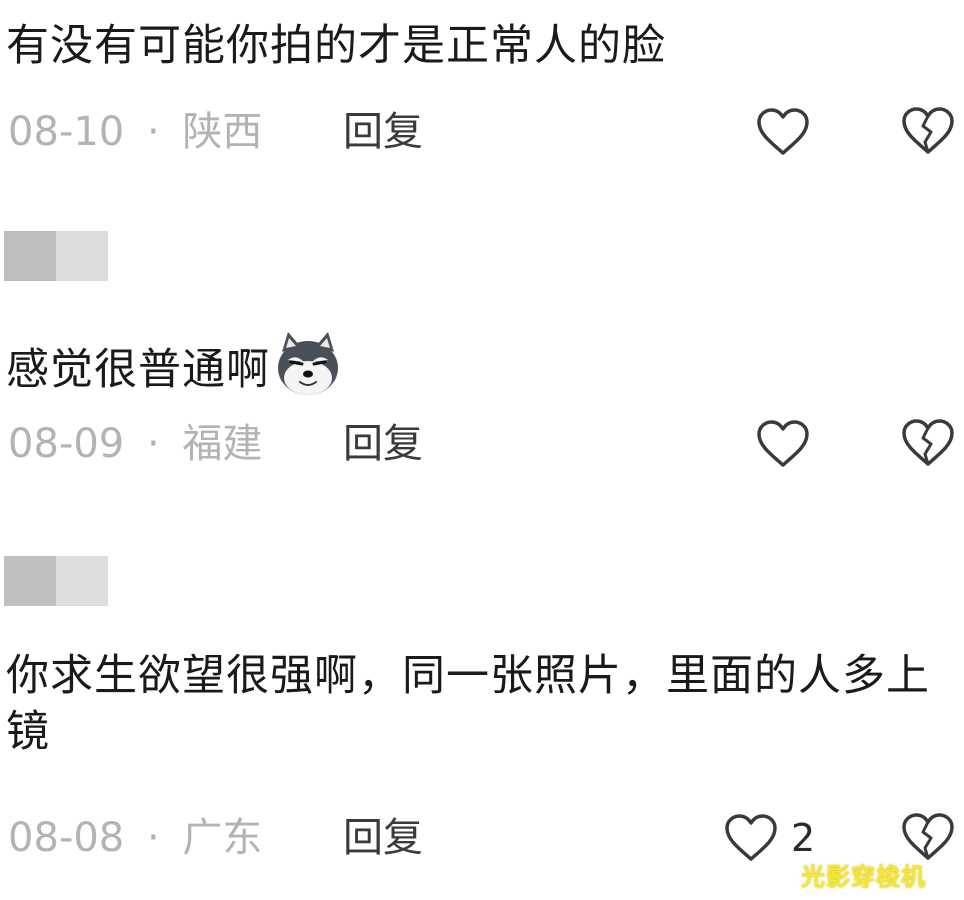 This screenshot has width=964, height=900. I want to click on husky-dog-emoji, so click(308, 363).